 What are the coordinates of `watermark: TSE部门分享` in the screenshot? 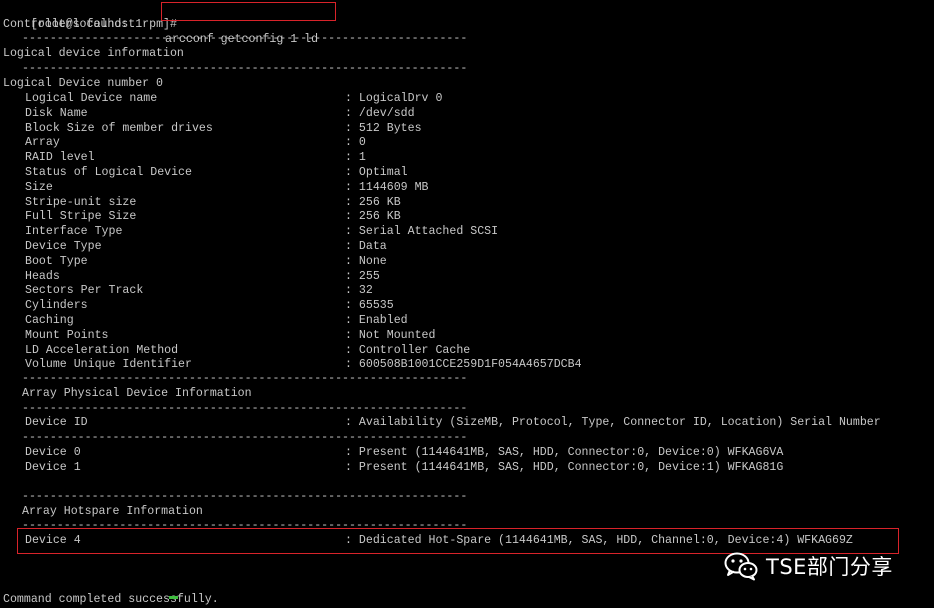 It's located at (808, 566).